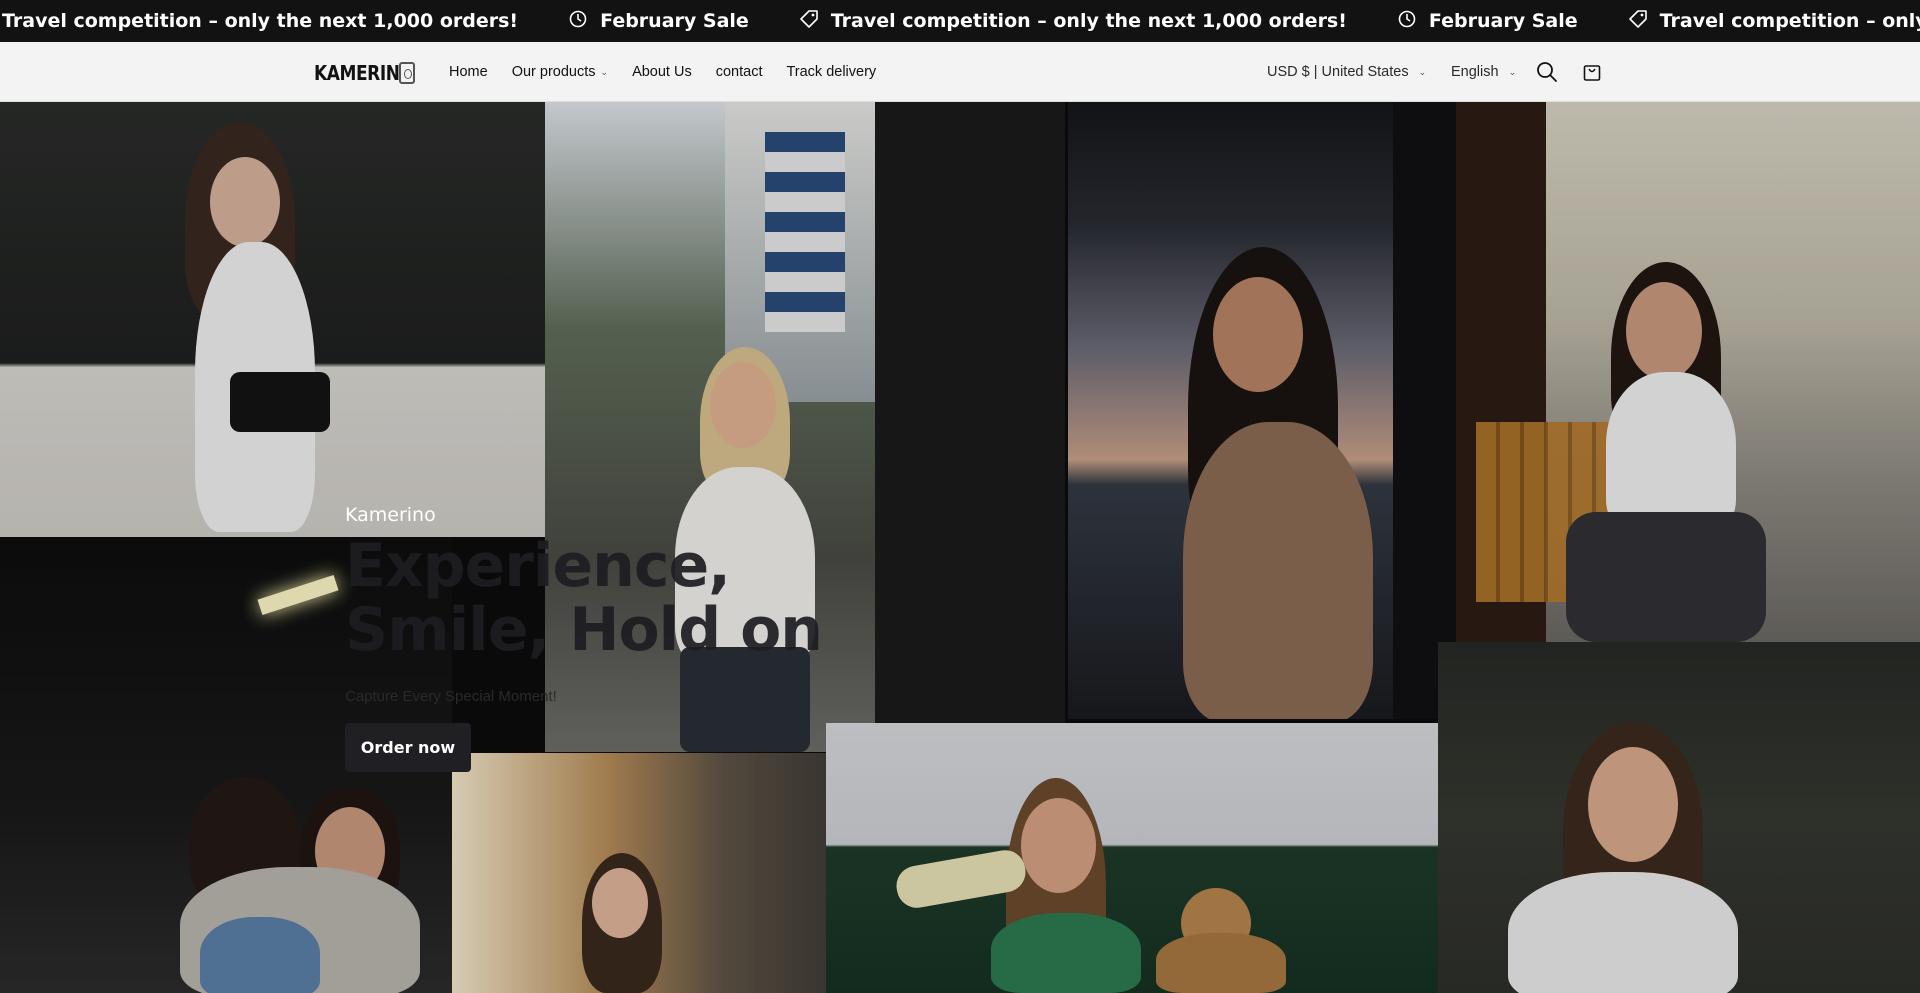 This screenshot has height=993, width=1920. I want to click on hero-subtitle: Capture Every Special Moment!, so click(451, 696).